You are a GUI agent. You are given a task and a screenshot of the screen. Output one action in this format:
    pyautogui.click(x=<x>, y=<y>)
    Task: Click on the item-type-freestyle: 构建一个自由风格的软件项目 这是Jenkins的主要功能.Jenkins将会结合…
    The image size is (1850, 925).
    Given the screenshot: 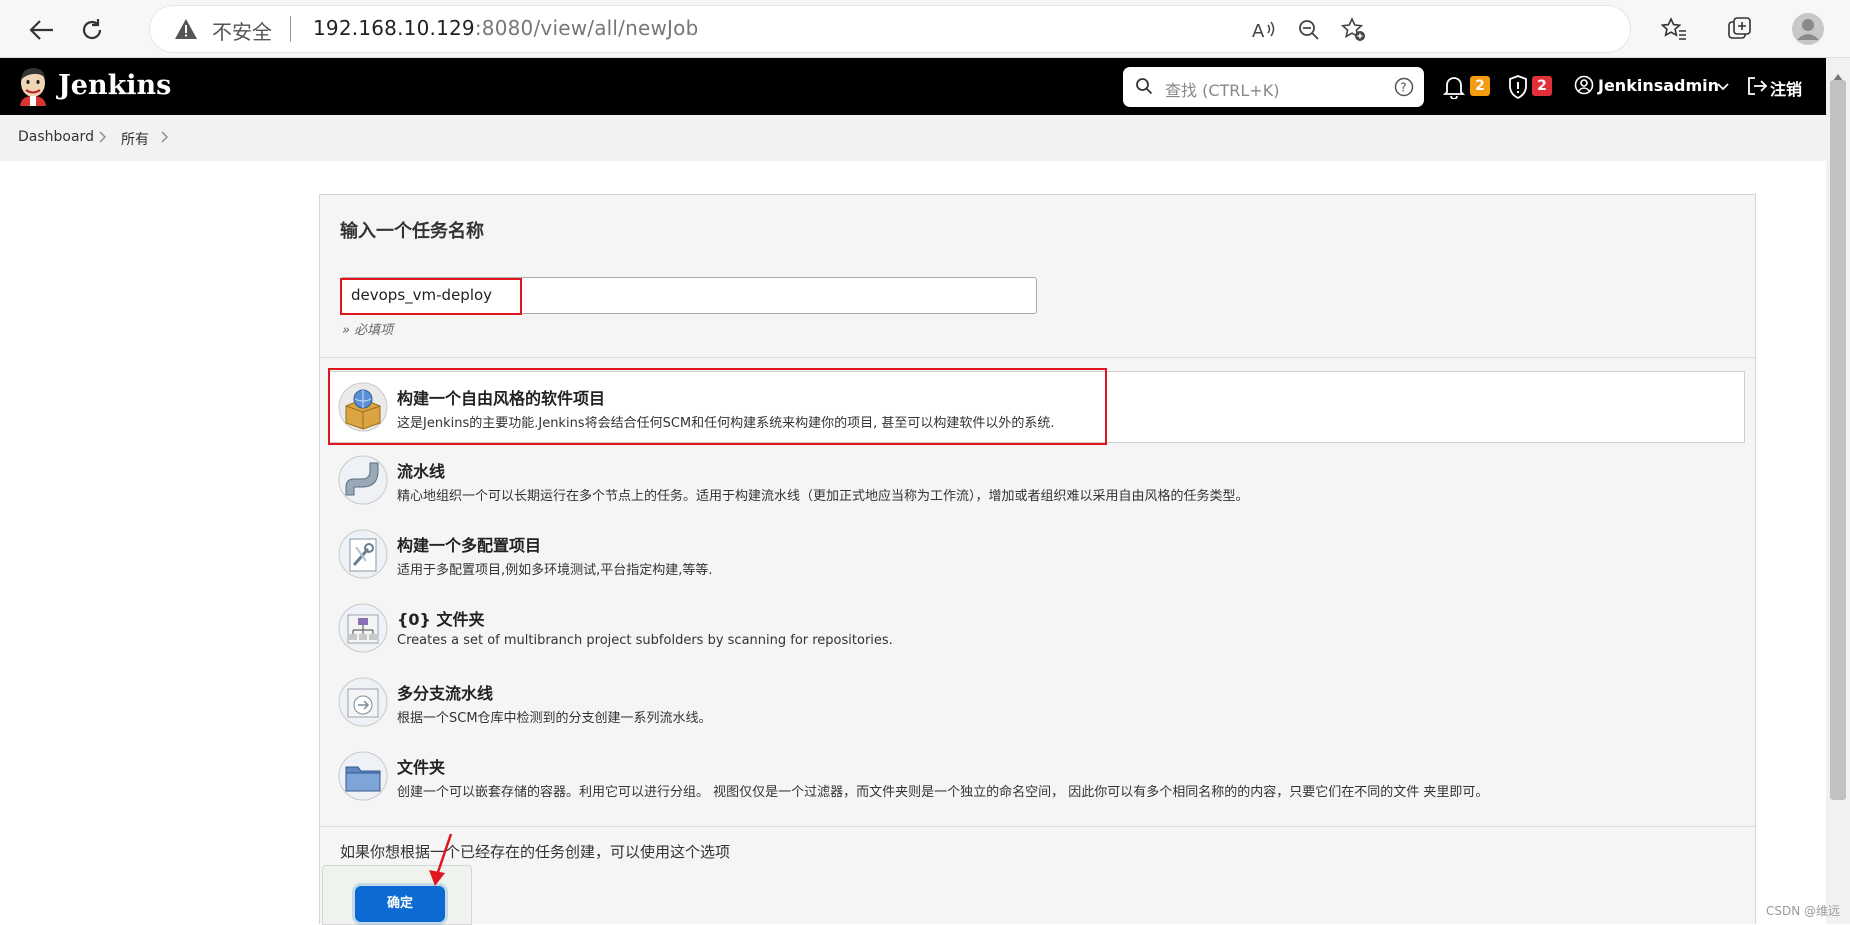 What is the action you would take?
    pyautogui.click(x=1036, y=407)
    